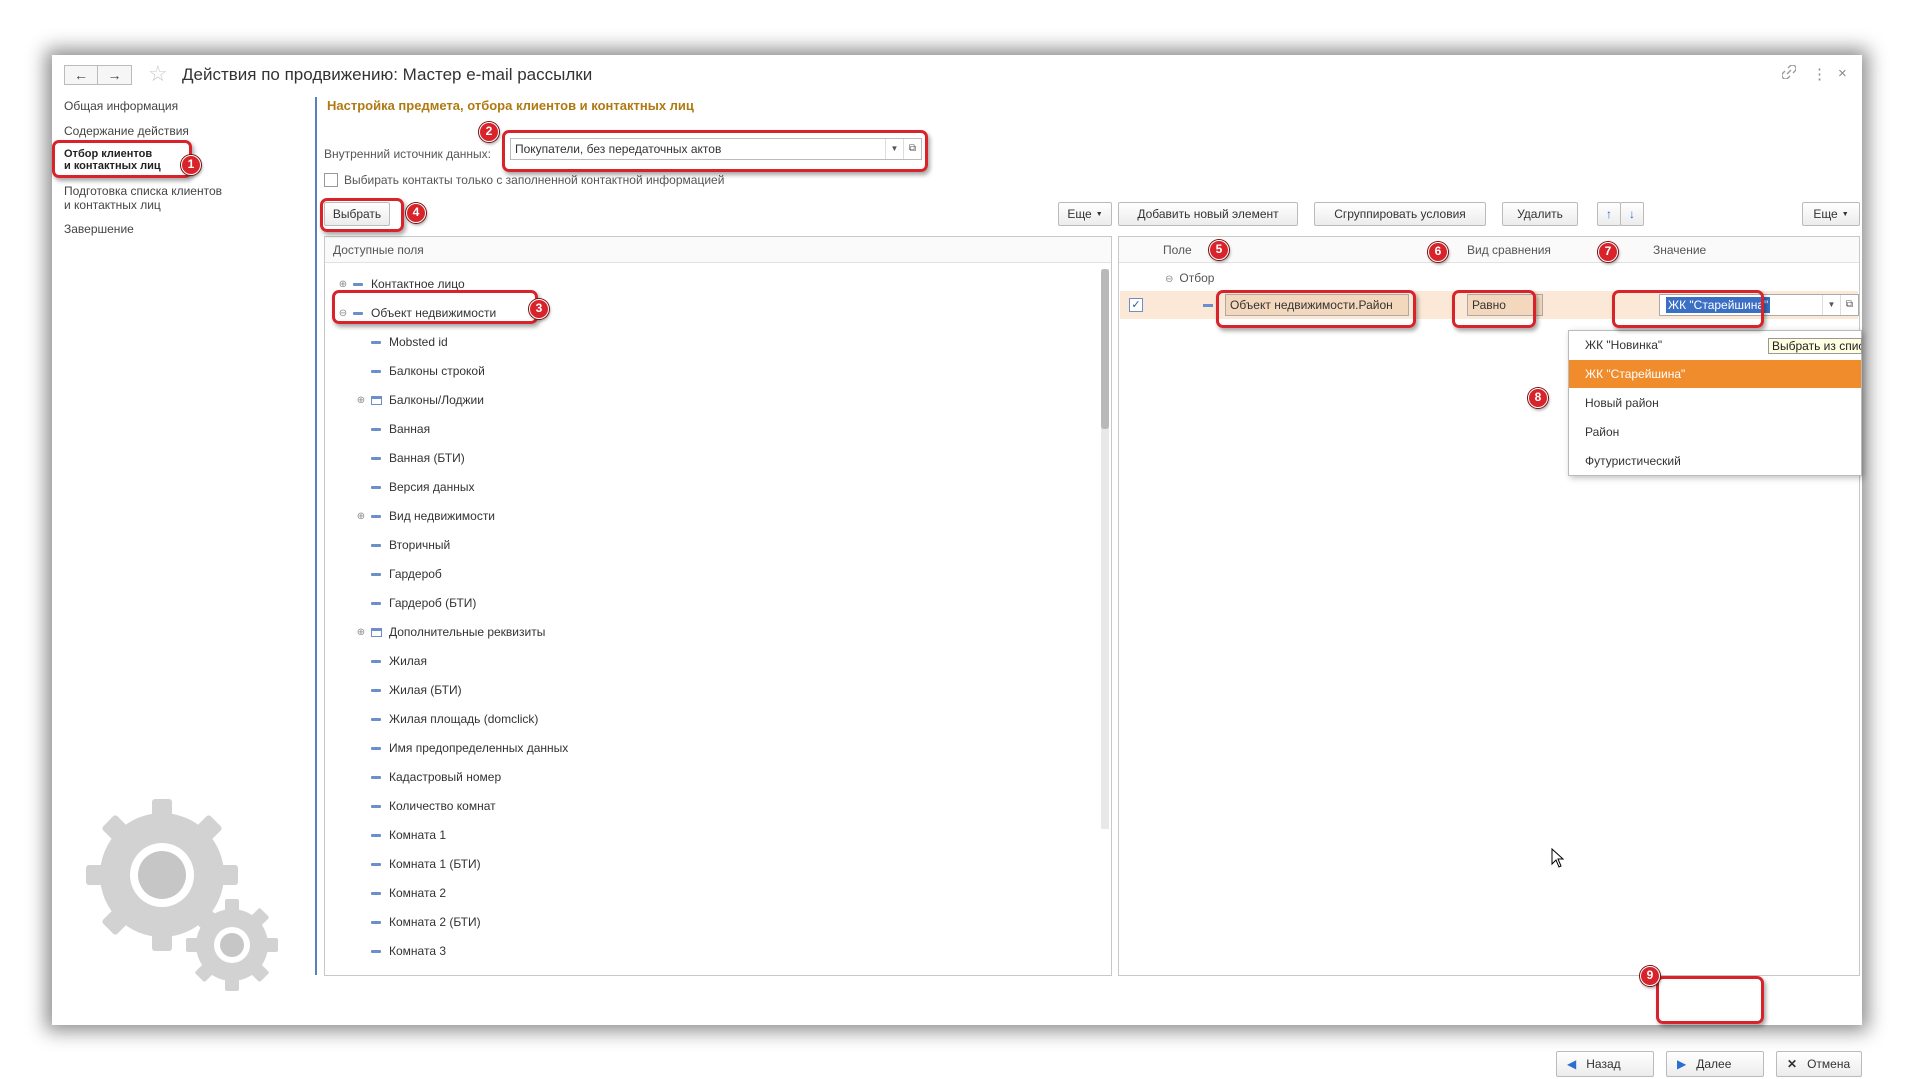  Describe the element at coordinates (164, 106) in the screenshot. I see `nav-item-general: Общая информация` at that location.